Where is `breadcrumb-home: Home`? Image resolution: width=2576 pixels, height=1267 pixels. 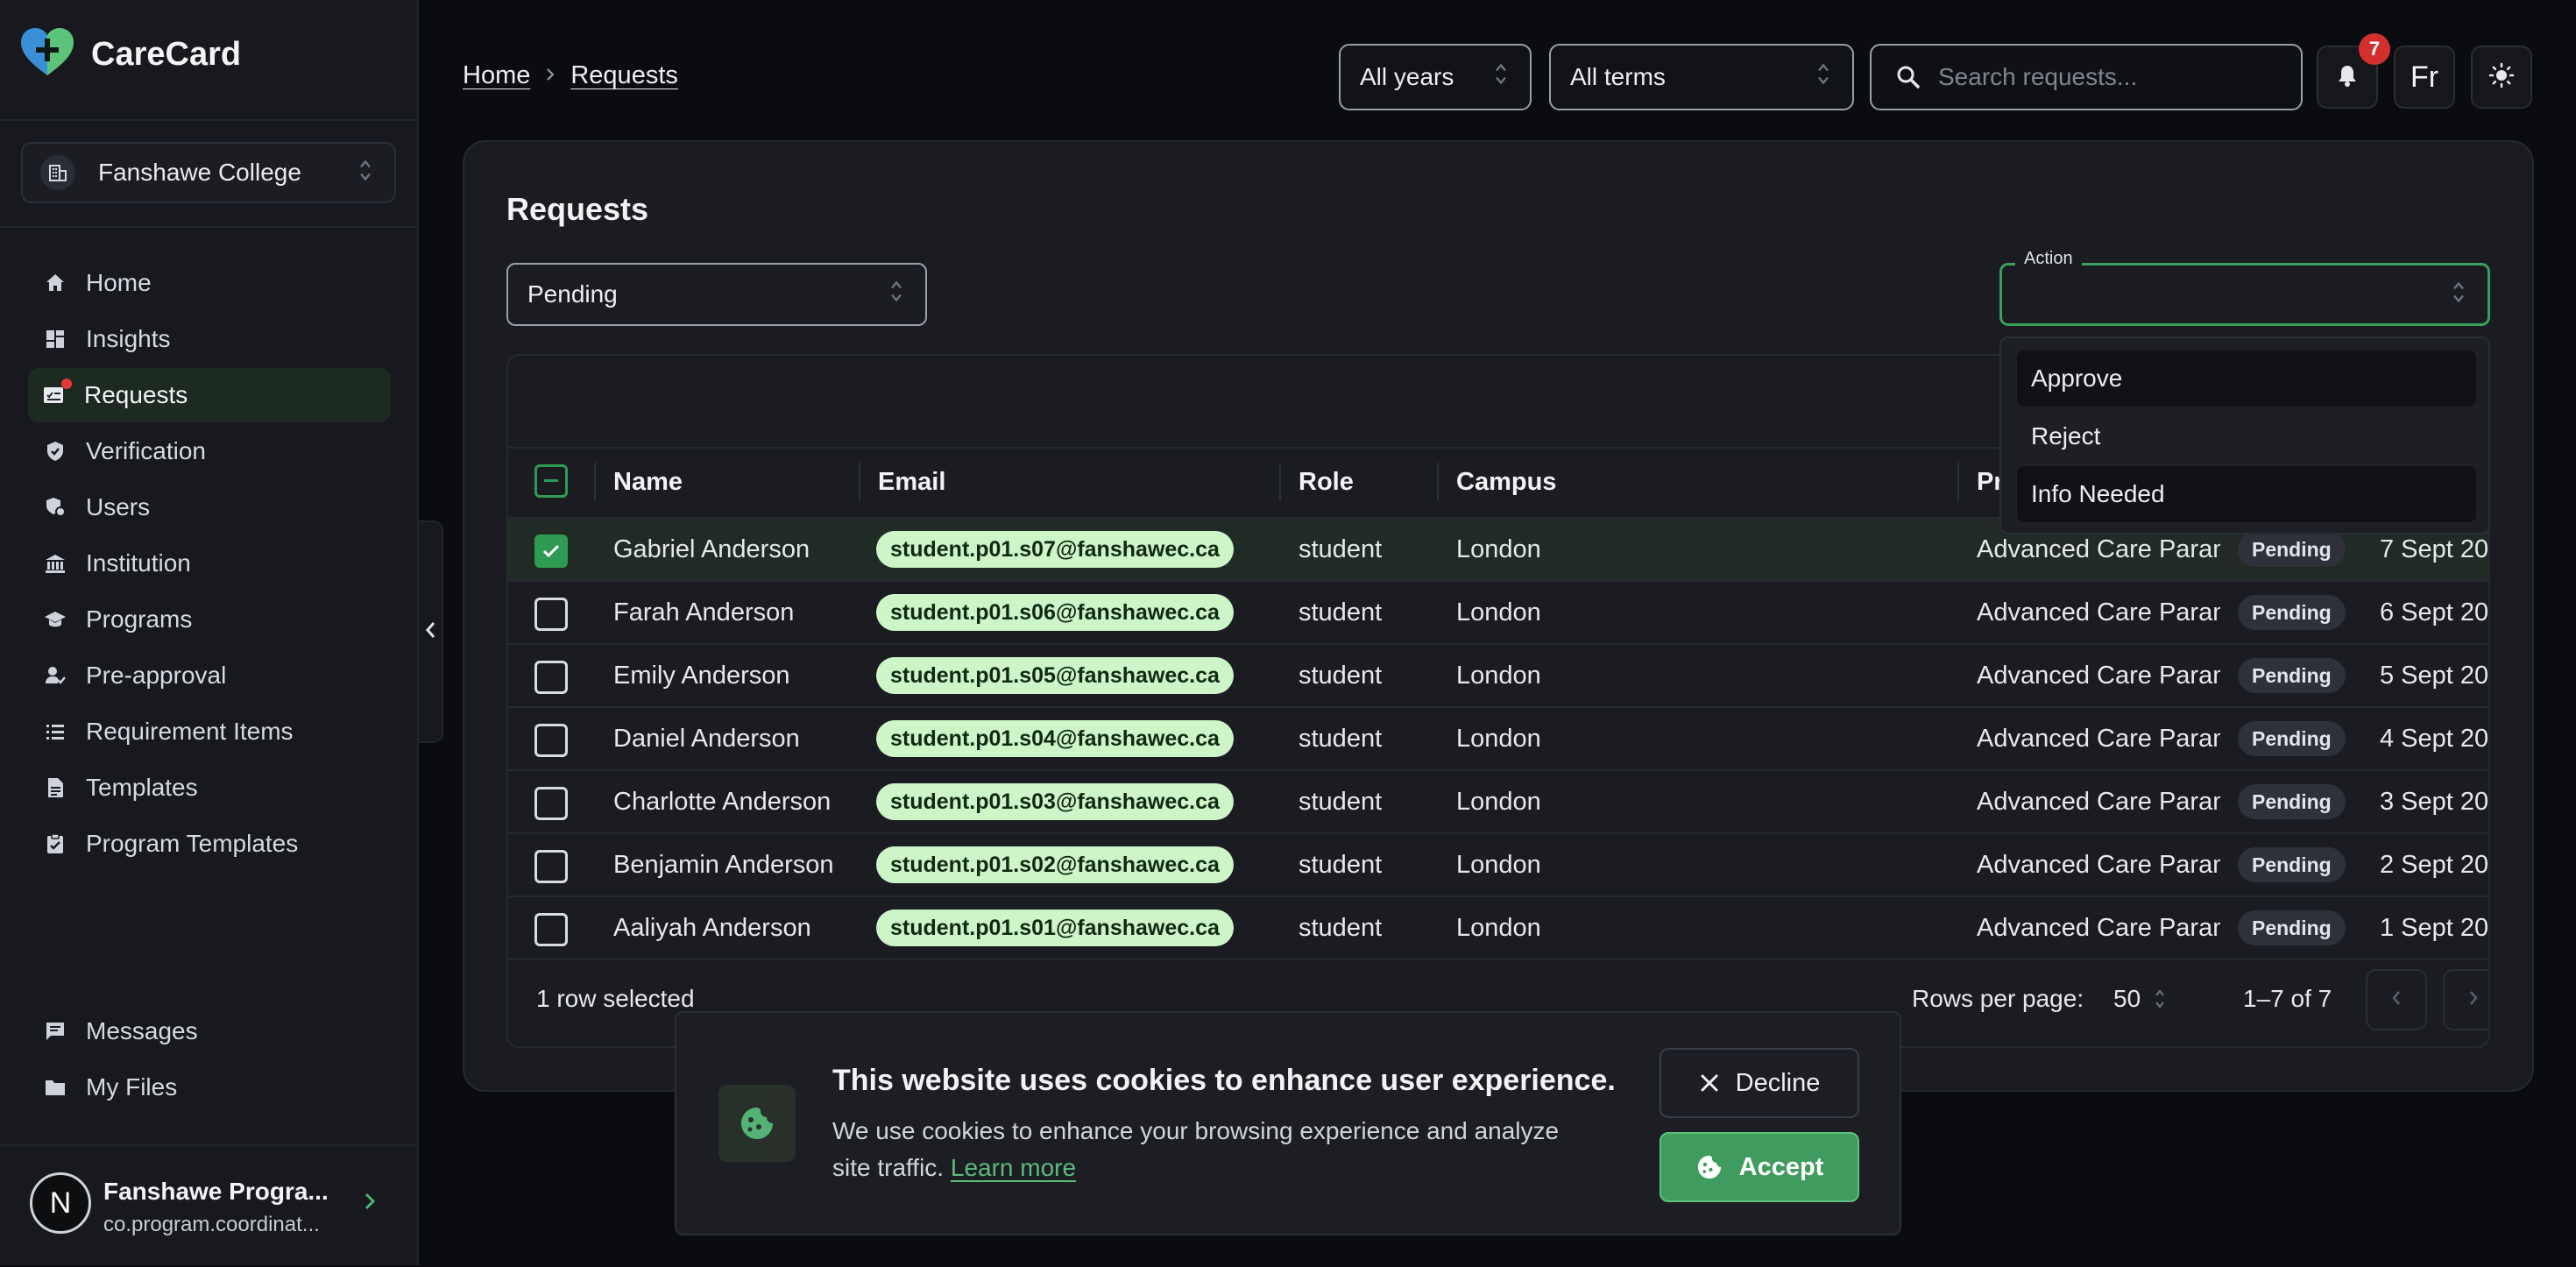
breadcrumb-home: Home is located at coordinates (496, 75).